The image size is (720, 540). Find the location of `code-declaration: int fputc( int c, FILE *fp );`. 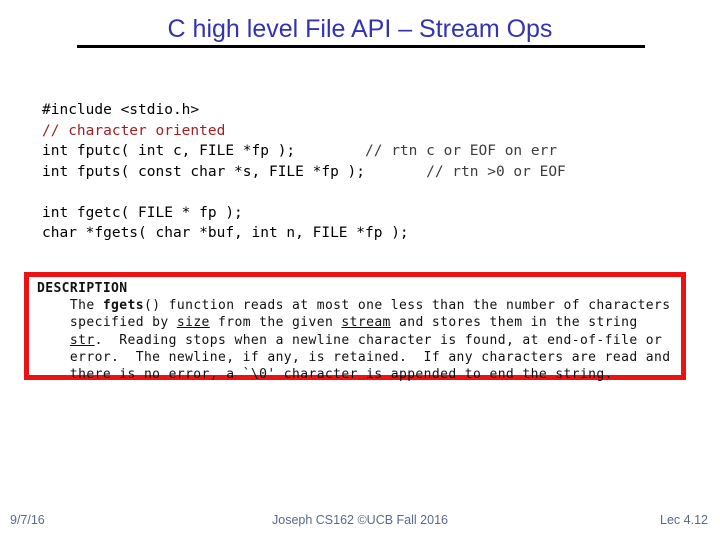

code-declaration: int fputc( int c, FILE *fp ); is located at coordinates (204, 151).